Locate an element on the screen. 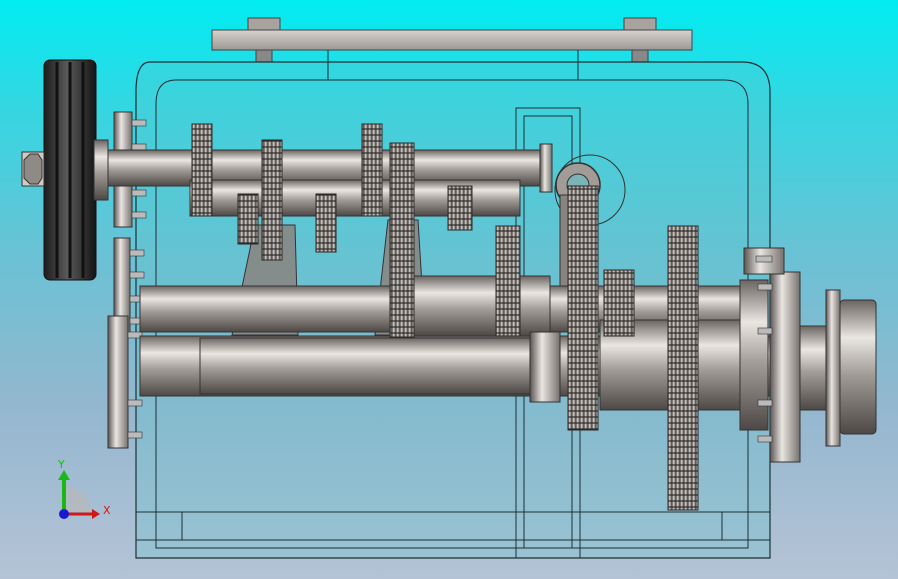 This screenshot has width=898, height=579. right-output-flange is located at coordinates (808, 355).